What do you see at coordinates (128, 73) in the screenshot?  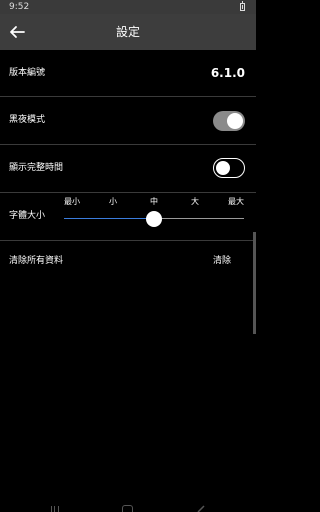 I see `version-row: 版本編號 6.1.0` at bounding box center [128, 73].